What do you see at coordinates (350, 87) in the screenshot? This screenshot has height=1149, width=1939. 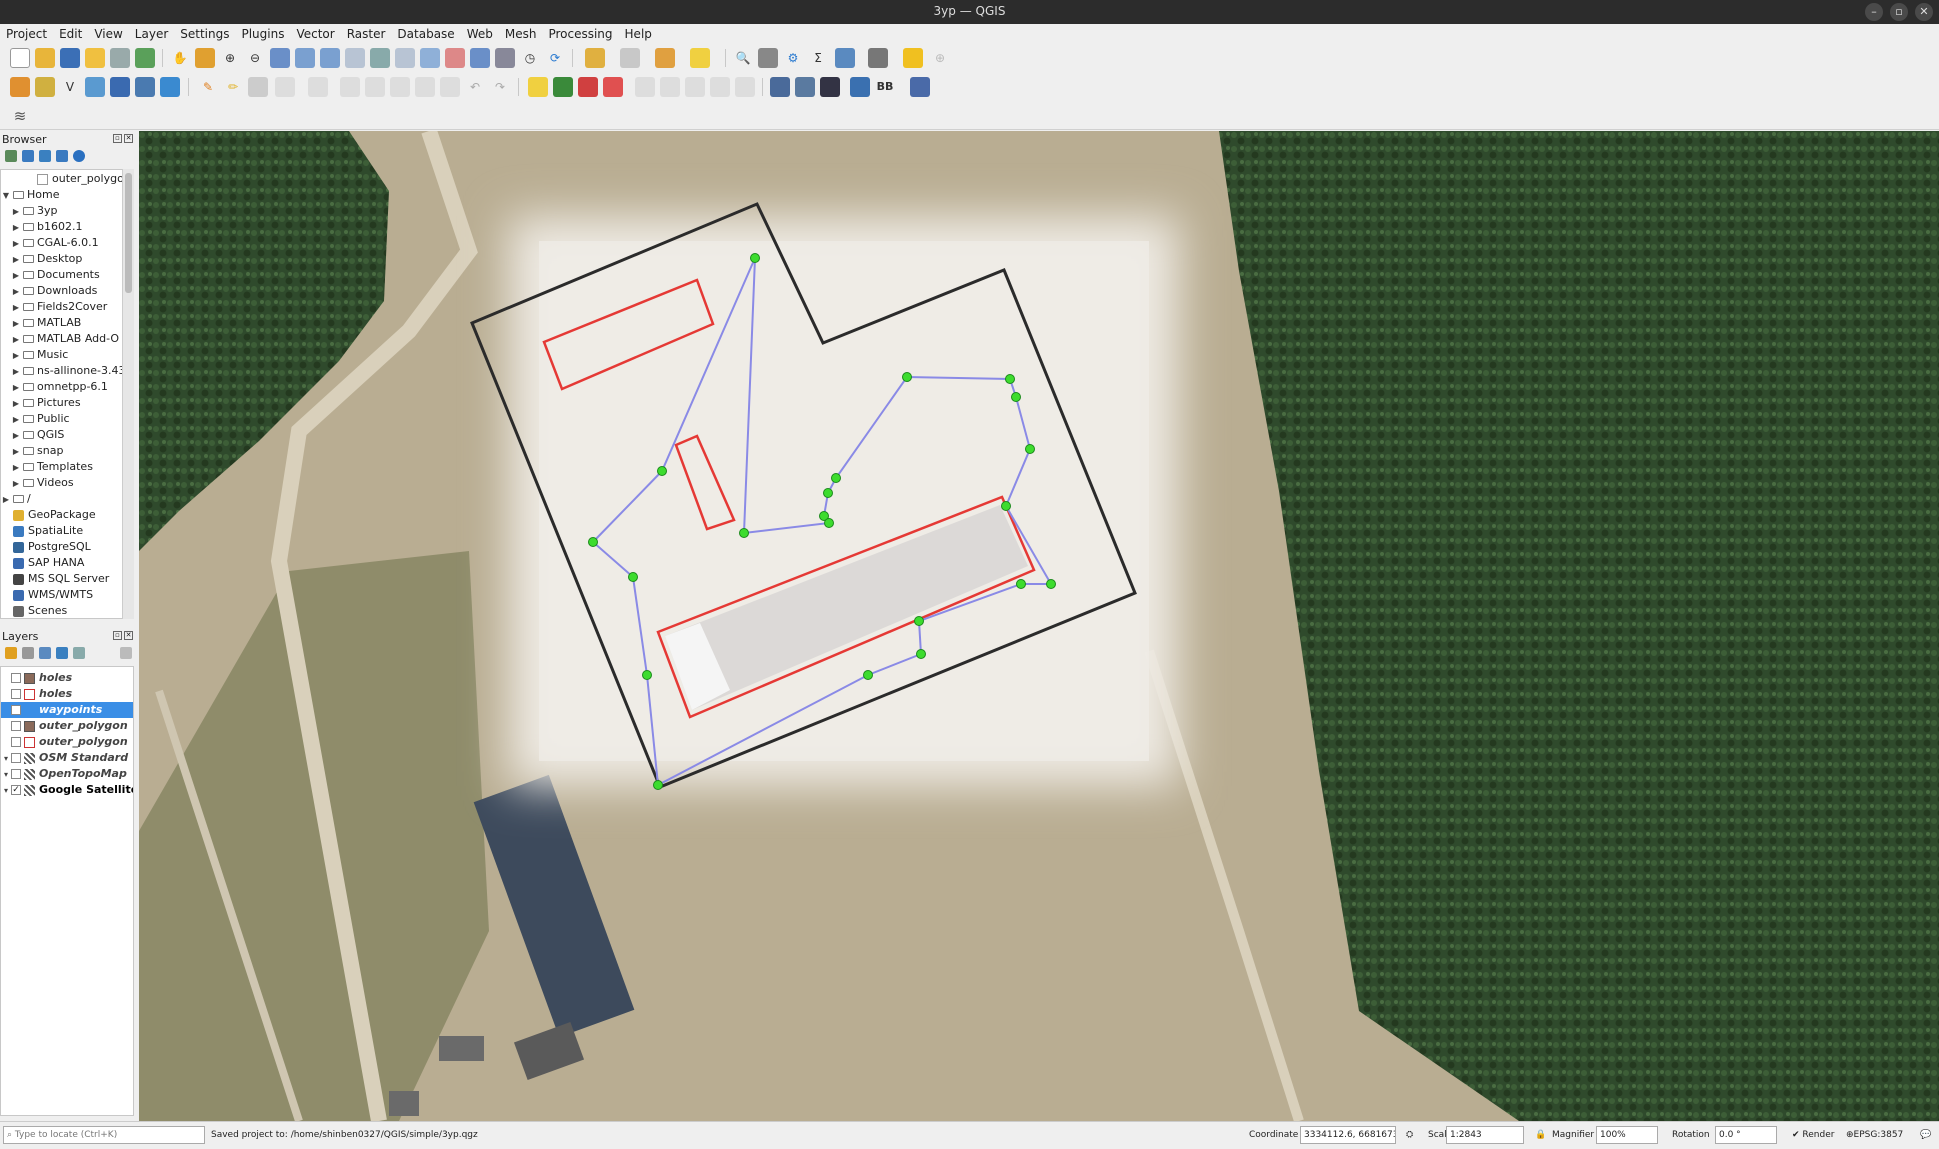 I see `modify-attributes-icon` at bounding box center [350, 87].